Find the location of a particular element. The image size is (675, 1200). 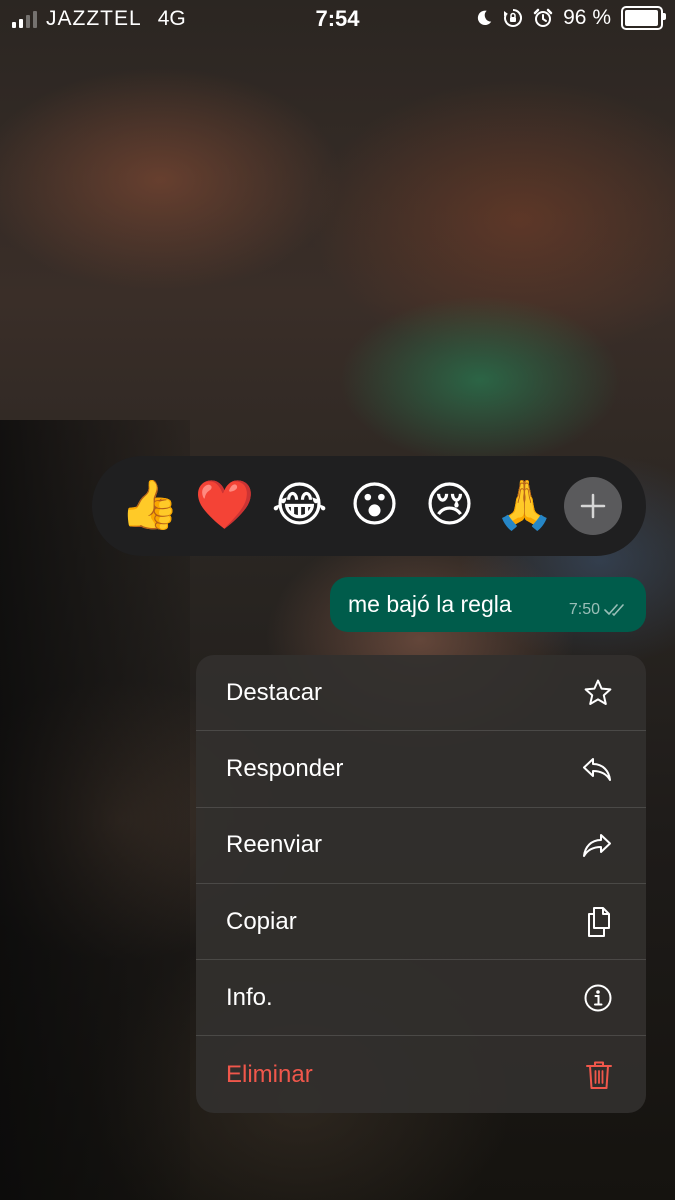

moon-icon is located at coordinates (485, 18).